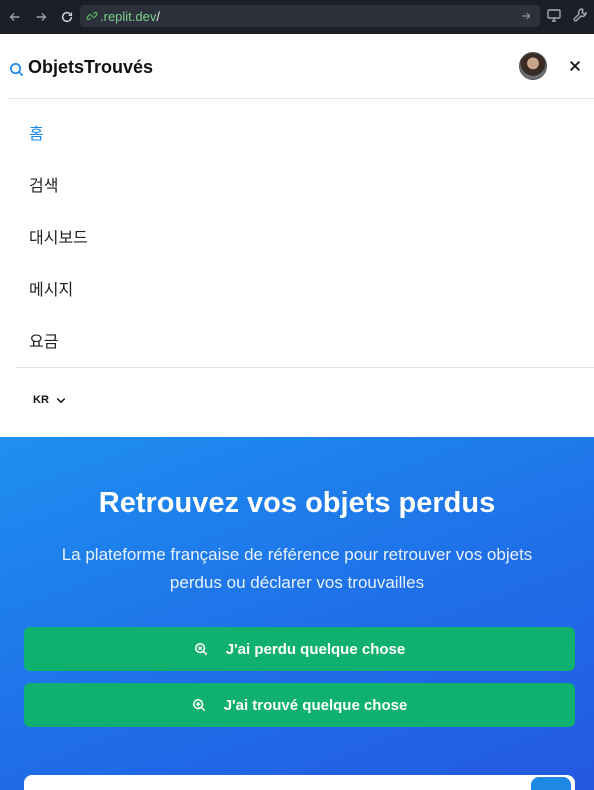 The image size is (594, 790). What do you see at coordinates (158, 16) in the screenshot?
I see `url-path: /` at bounding box center [158, 16].